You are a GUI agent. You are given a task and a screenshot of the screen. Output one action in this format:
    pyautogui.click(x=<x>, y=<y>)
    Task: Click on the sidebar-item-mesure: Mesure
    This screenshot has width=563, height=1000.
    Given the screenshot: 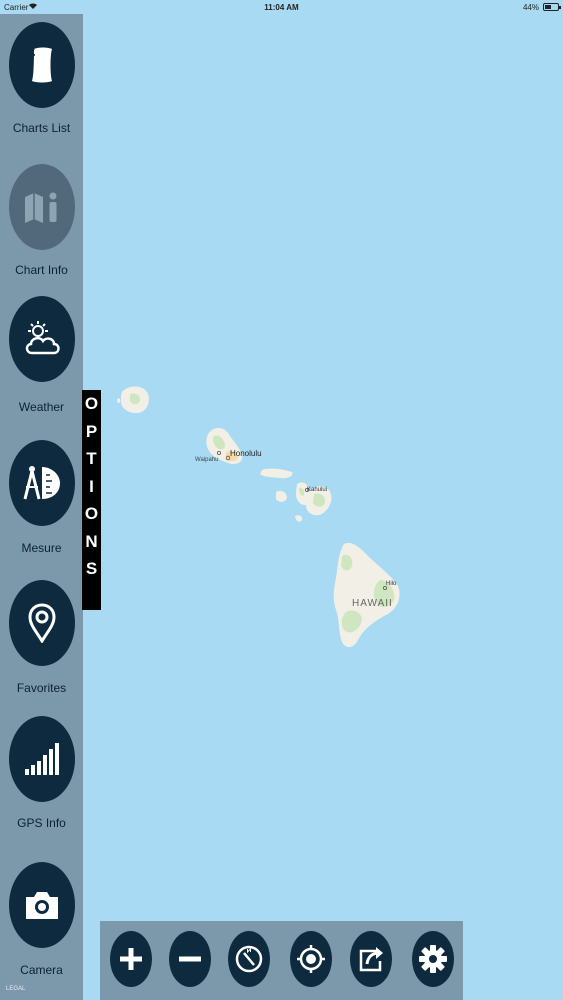 What is the action you would take?
    pyautogui.click(x=41, y=499)
    